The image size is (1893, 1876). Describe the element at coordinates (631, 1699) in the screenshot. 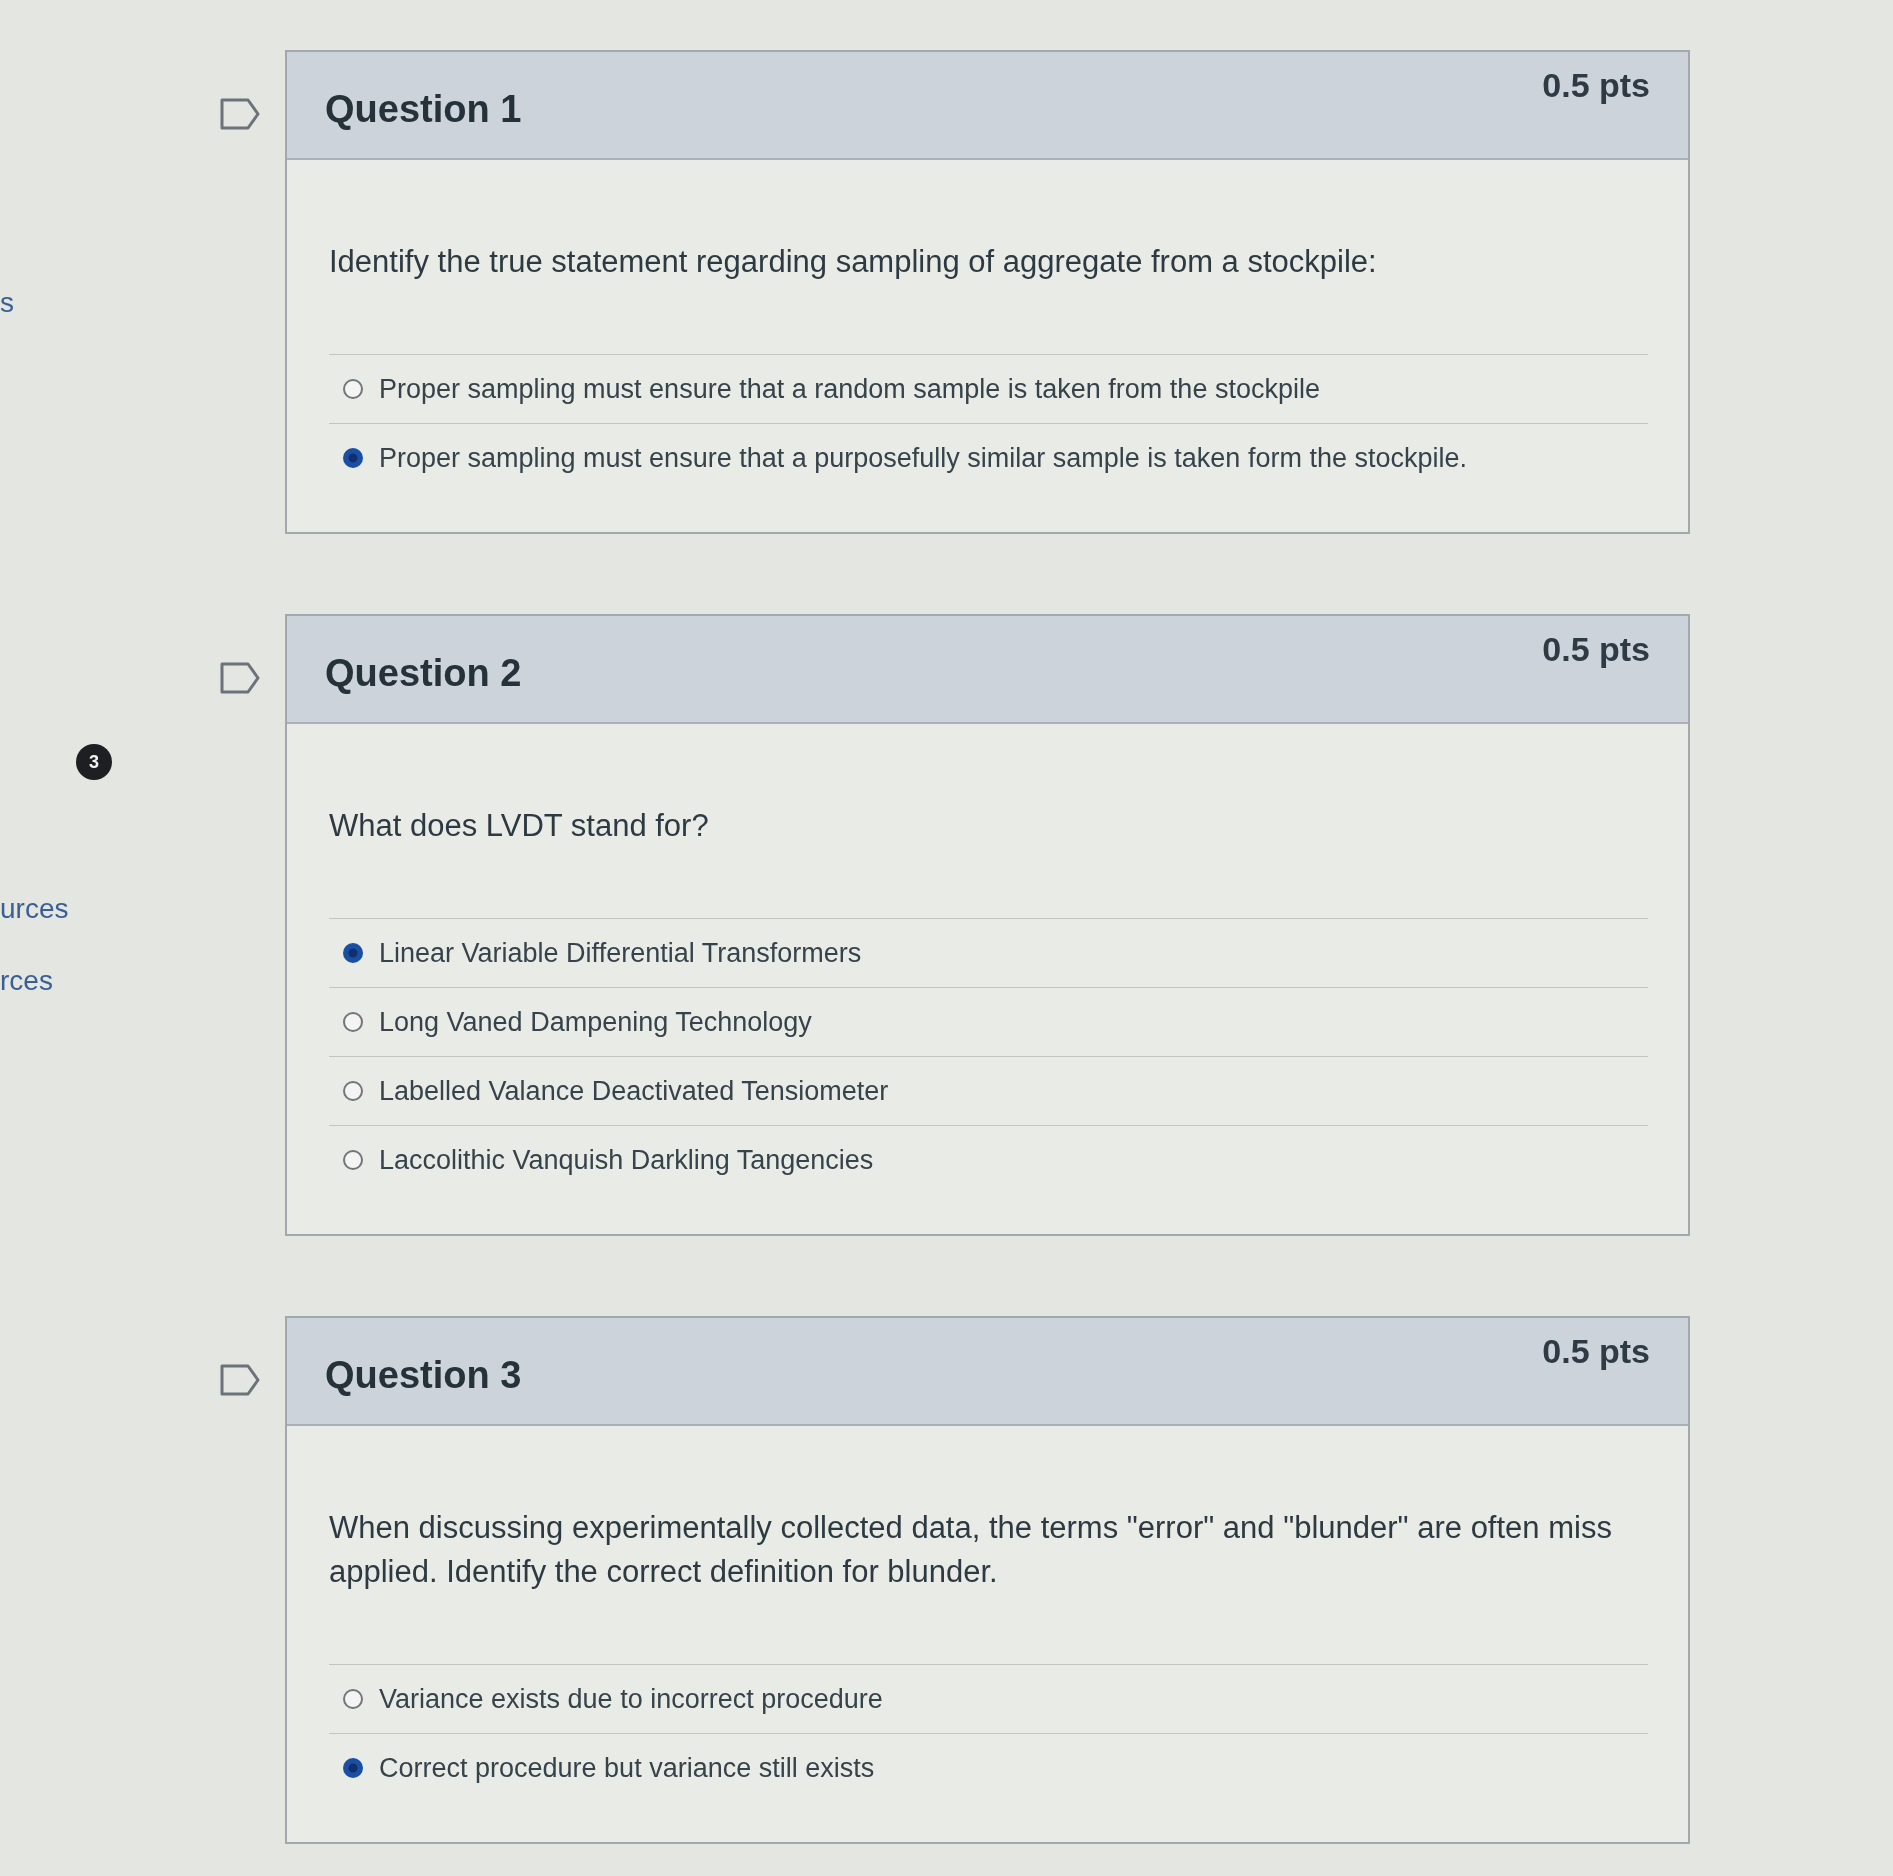

I see `answer-label: Variance exists due to incorrect procedure` at that location.